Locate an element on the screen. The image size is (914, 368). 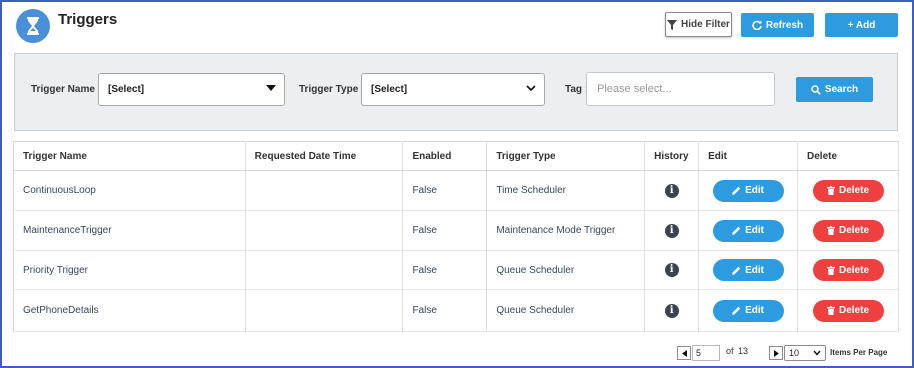
next-page-button is located at coordinates (776, 353).